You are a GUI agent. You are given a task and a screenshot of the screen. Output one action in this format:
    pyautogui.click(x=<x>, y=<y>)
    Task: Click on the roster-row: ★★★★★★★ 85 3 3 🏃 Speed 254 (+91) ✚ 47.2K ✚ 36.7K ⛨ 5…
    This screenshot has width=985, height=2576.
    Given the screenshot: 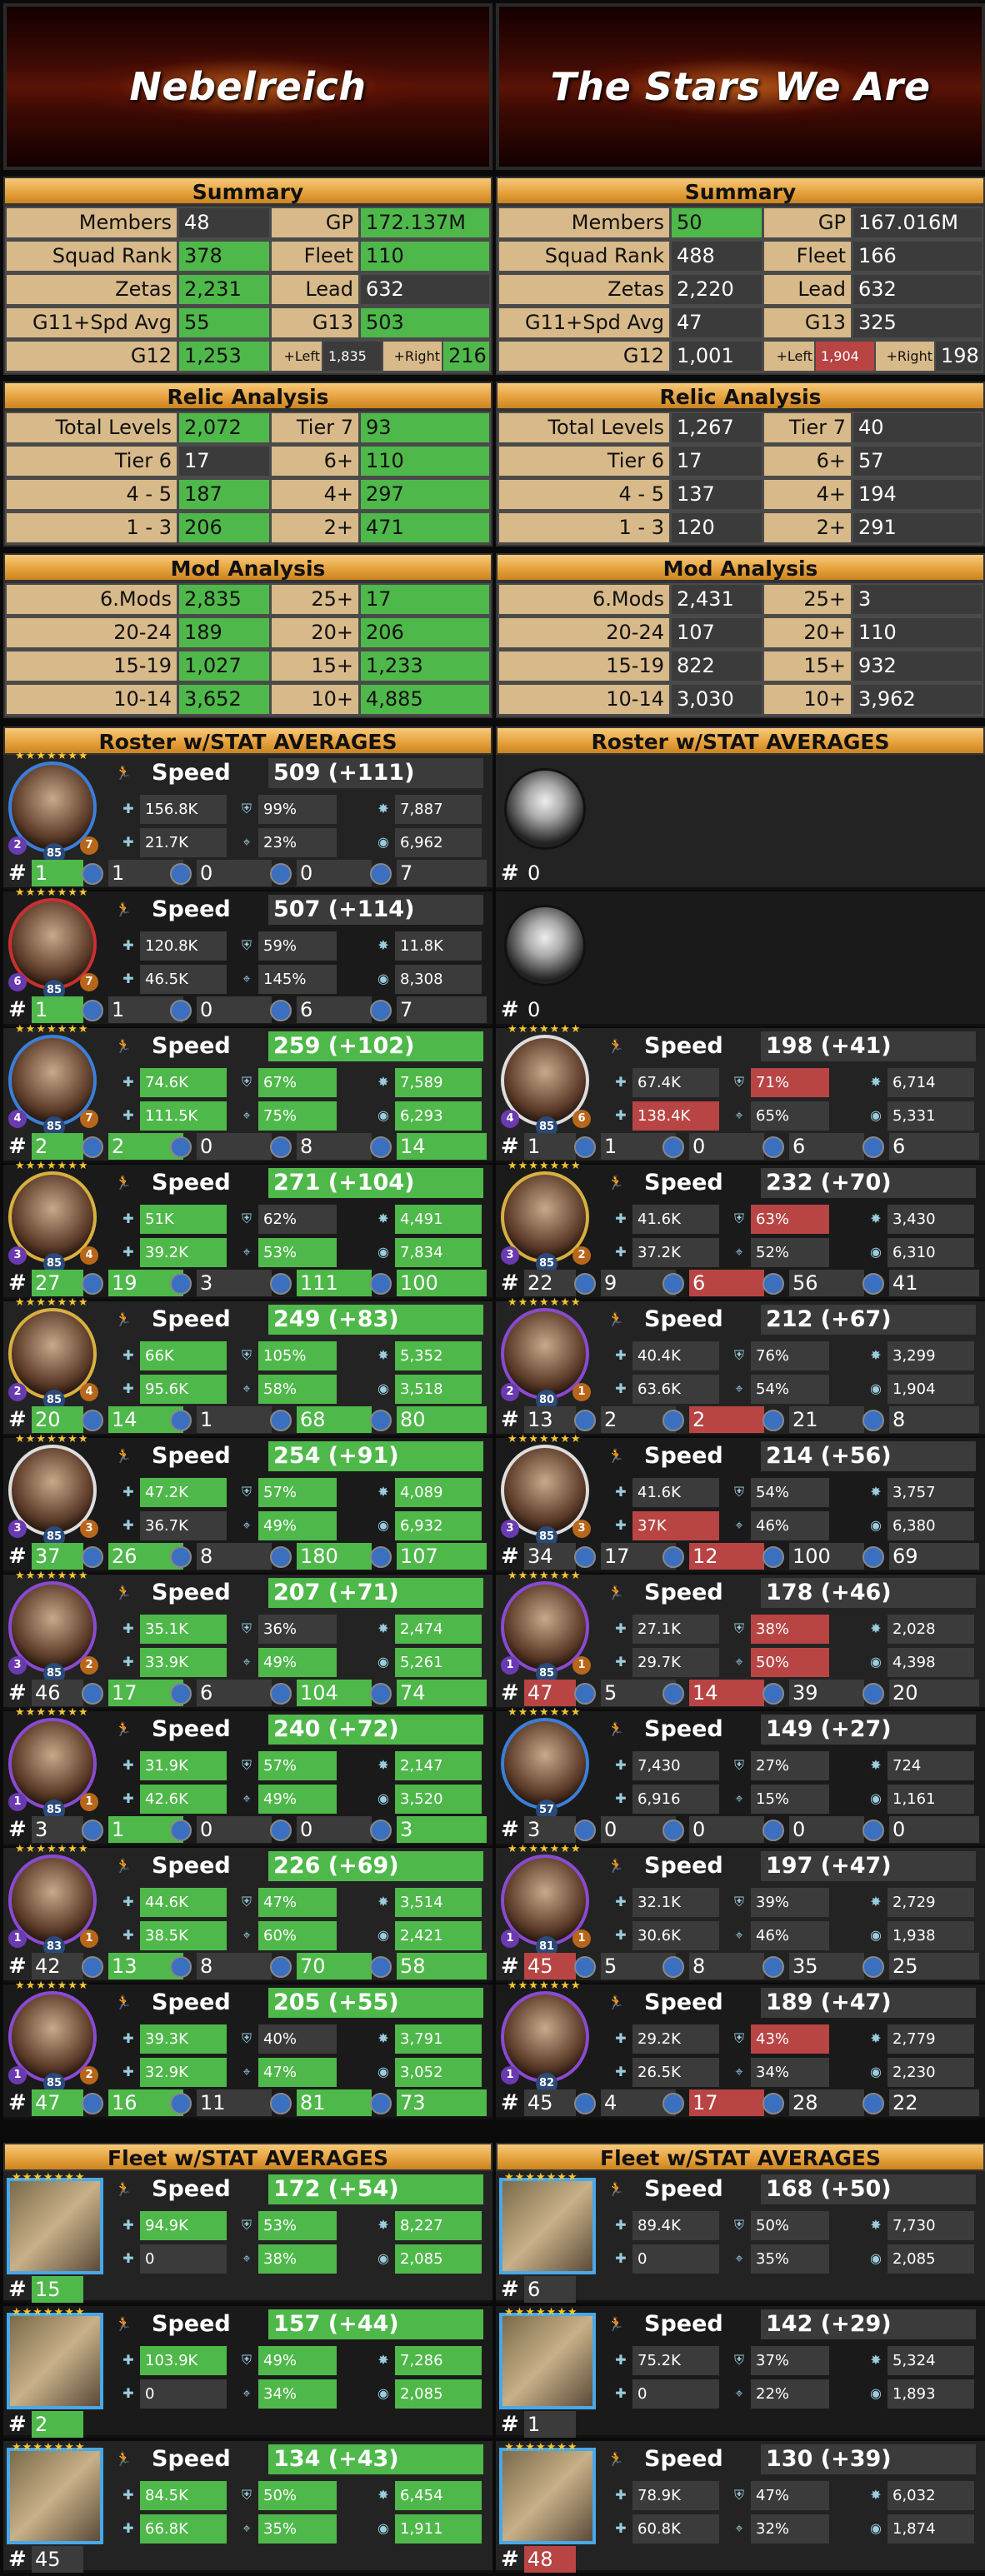 What is the action you would take?
    pyautogui.click(x=247, y=1503)
    